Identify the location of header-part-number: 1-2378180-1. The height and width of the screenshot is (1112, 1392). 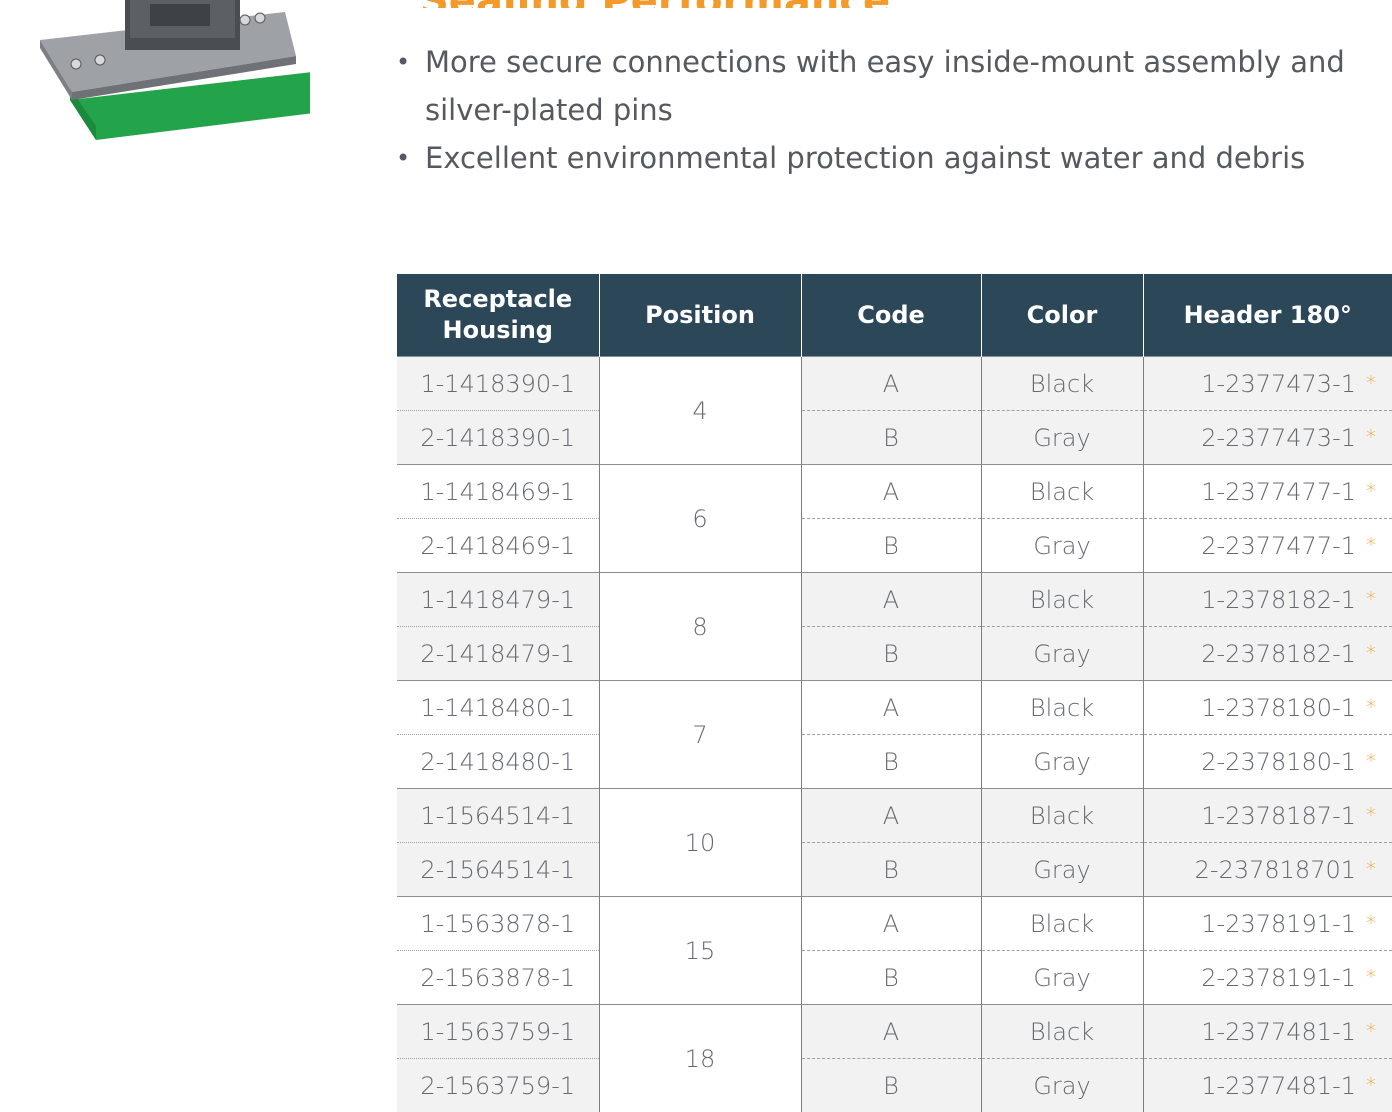
(1278, 708).